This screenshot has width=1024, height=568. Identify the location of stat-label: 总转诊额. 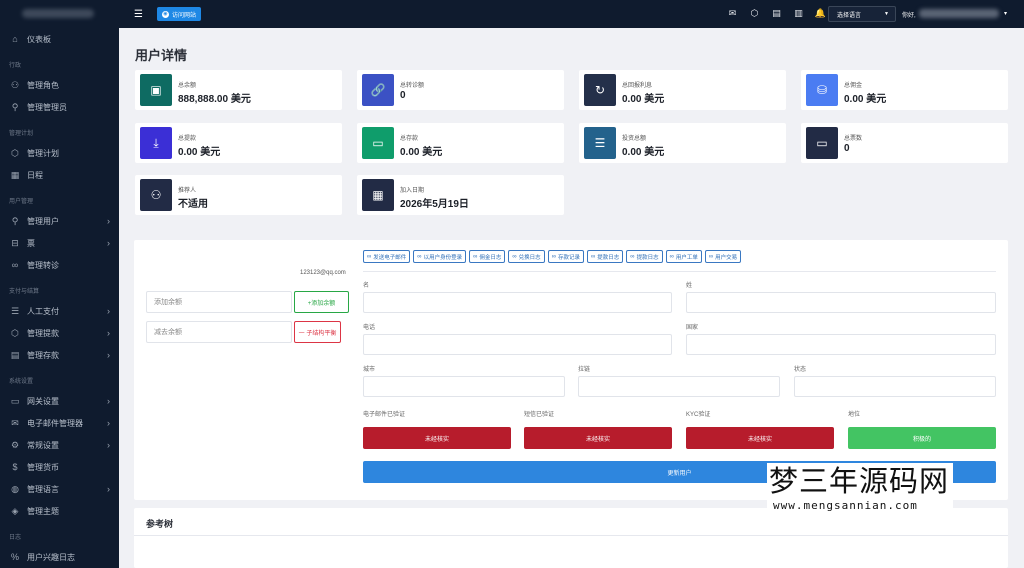
(412, 86).